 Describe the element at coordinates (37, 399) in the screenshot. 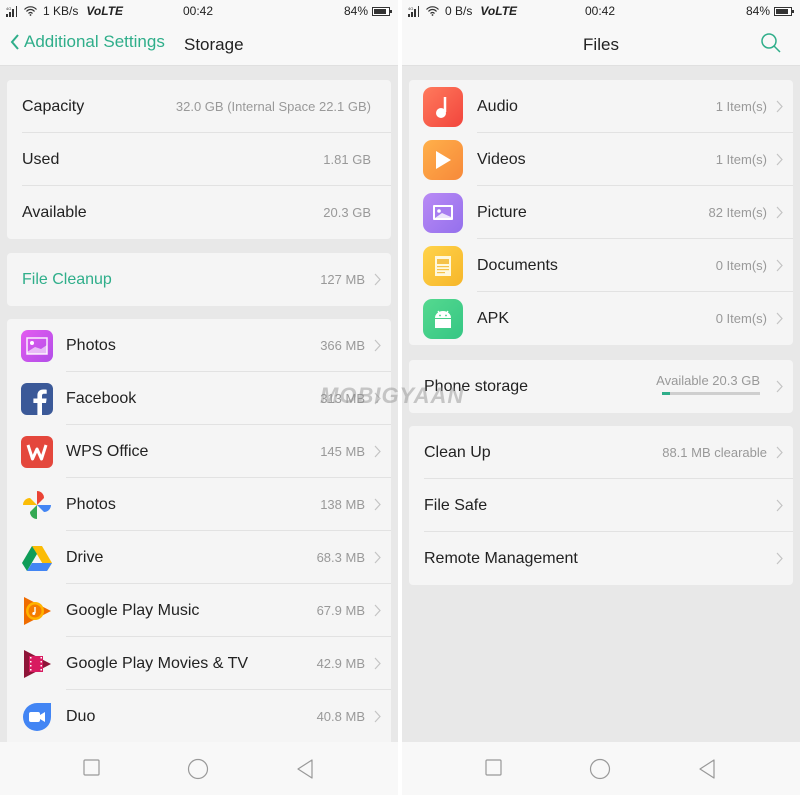

I see `facebook-icon` at that location.